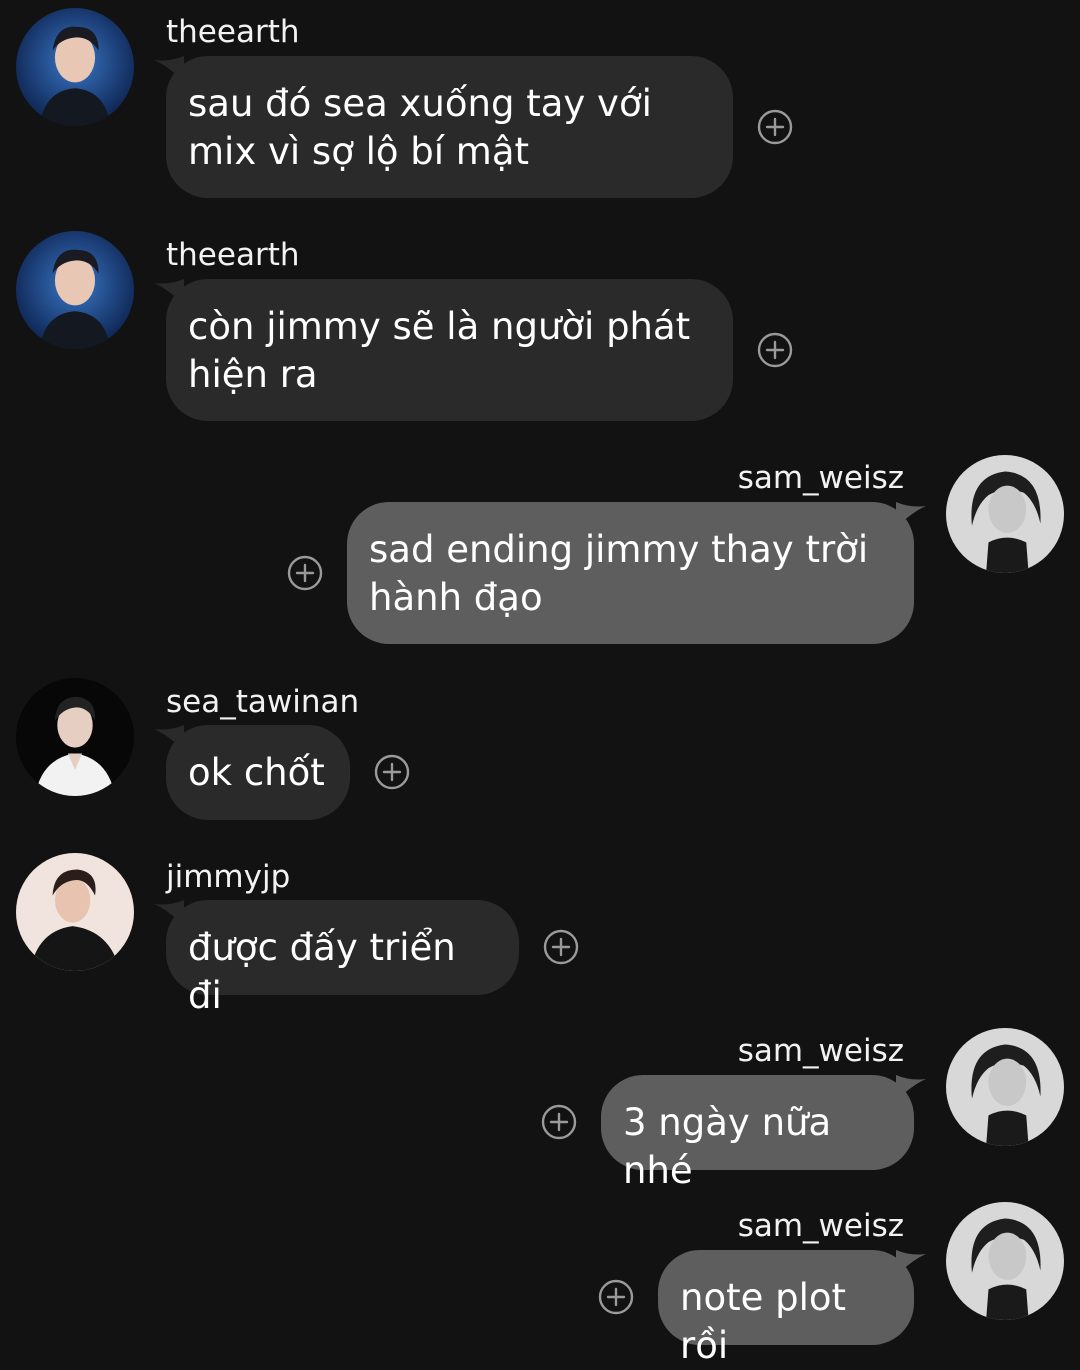  I want to click on message-bubble: được đấy triển đi, so click(342, 958).